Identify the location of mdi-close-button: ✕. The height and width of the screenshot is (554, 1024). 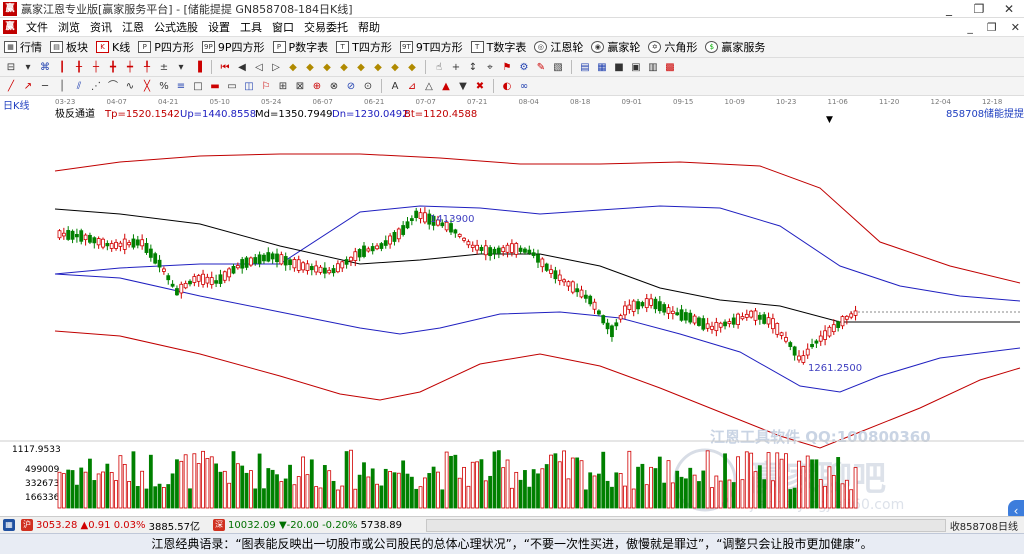
(1015, 27).